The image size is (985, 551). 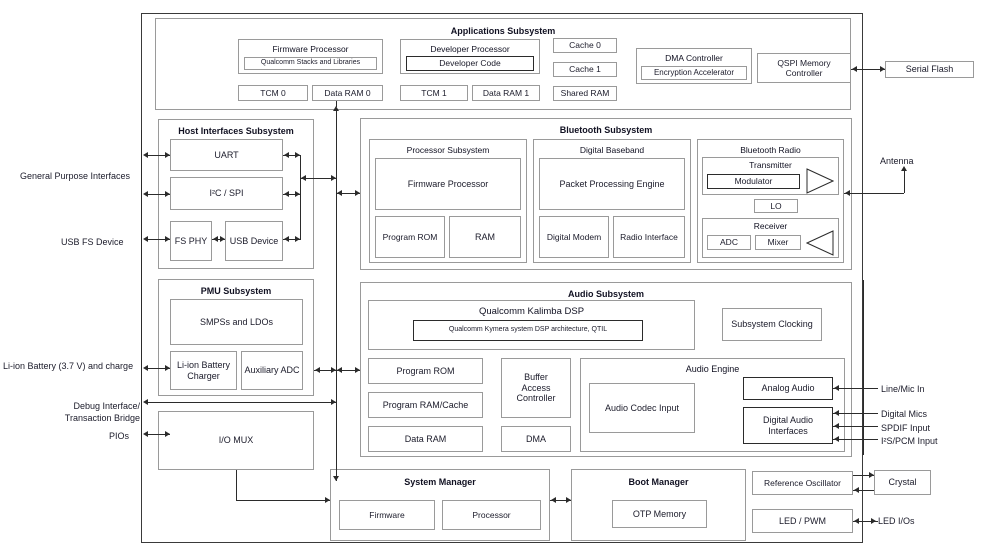 I want to click on arrow-bootmgr-in, so click(x=568, y=500).